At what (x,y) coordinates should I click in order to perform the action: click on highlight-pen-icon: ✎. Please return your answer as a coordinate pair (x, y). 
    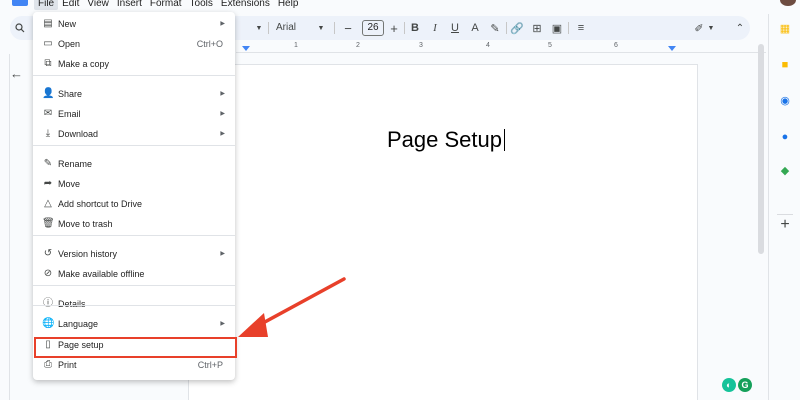
    Looking at the image, I should click on (495, 28).